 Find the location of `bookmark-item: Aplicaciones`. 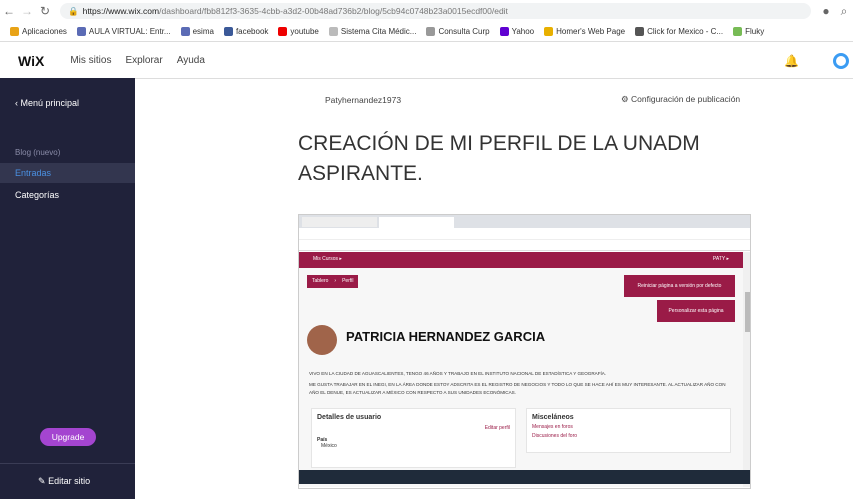

bookmark-item: Aplicaciones is located at coordinates (38, 31).